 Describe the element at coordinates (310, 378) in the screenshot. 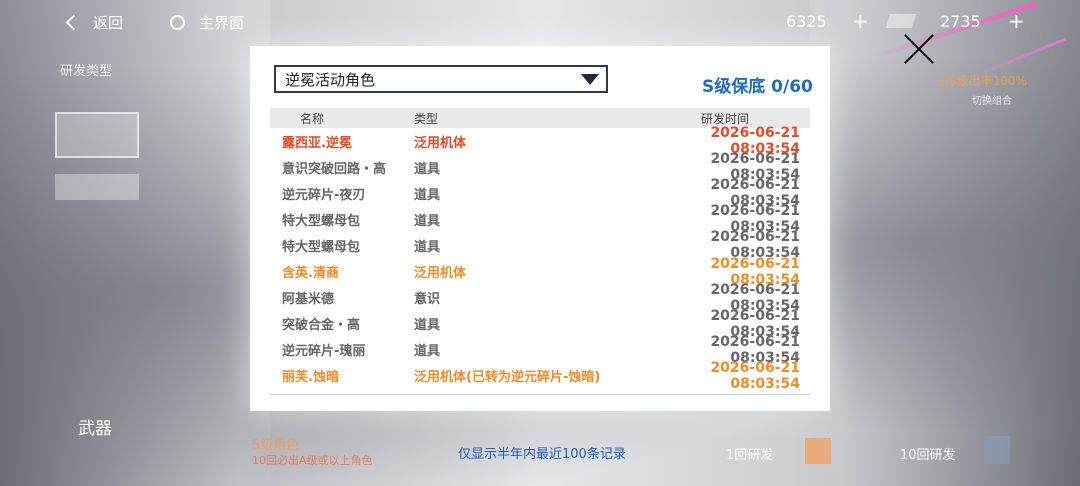

I see `cell-name: 丽芙.蚀暗` at that location.